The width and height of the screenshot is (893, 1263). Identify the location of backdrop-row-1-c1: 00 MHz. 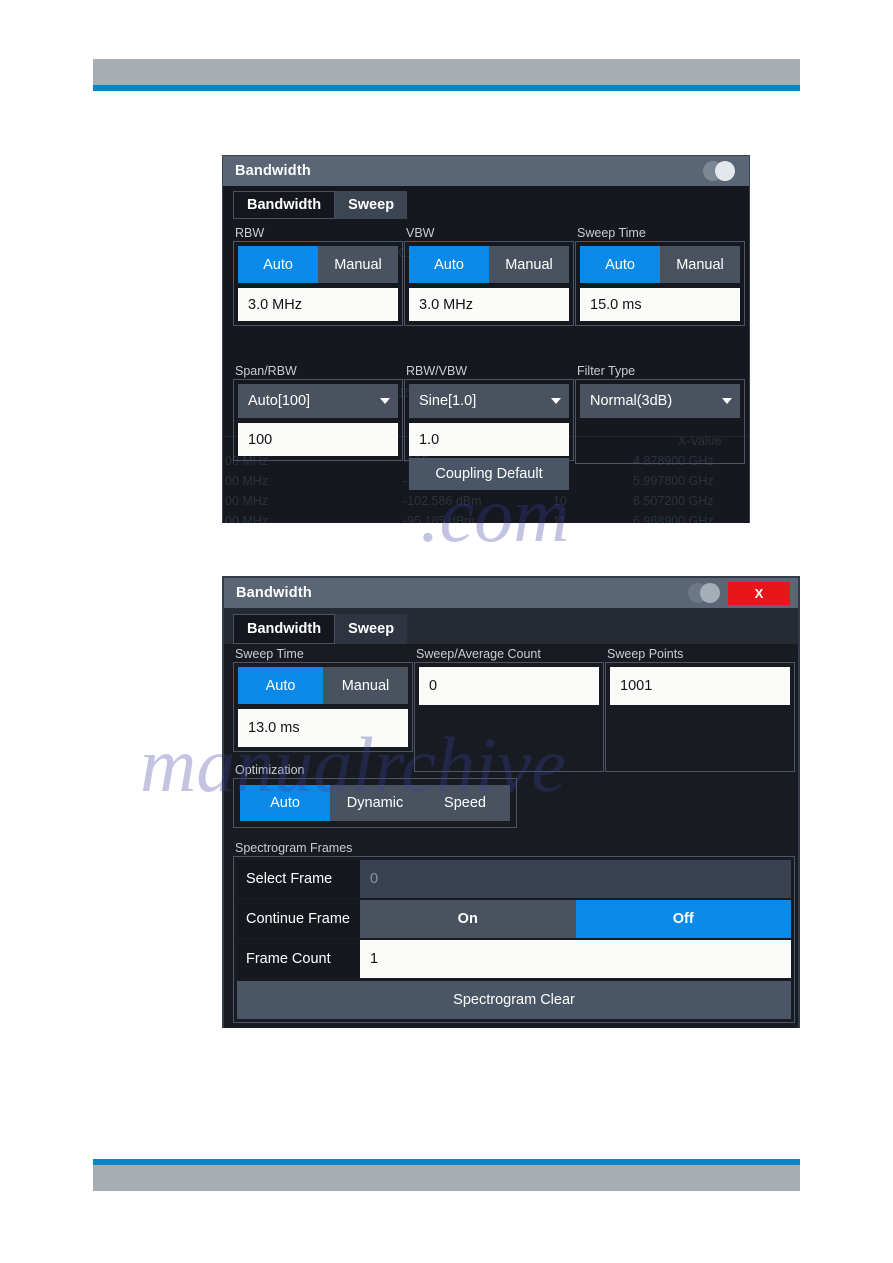
(247, 481).